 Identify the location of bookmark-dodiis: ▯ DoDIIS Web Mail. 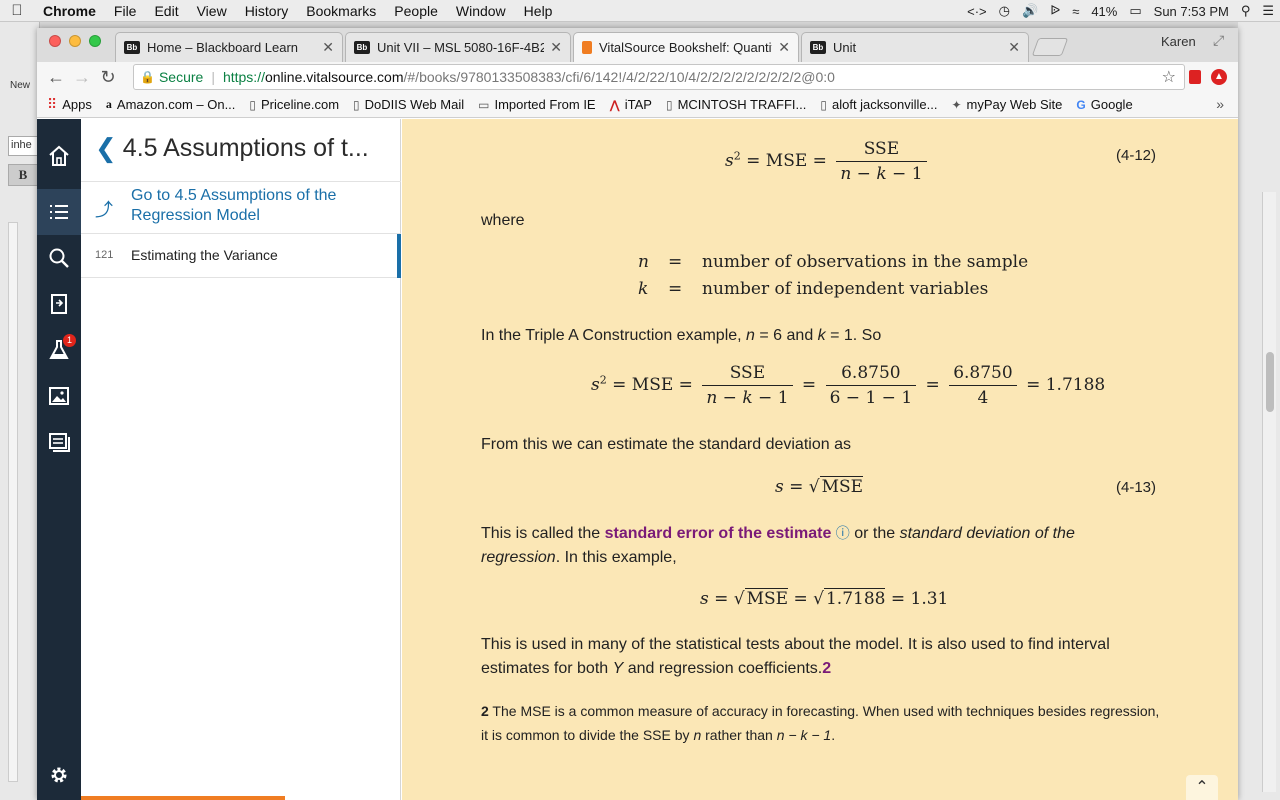
(408, 104).